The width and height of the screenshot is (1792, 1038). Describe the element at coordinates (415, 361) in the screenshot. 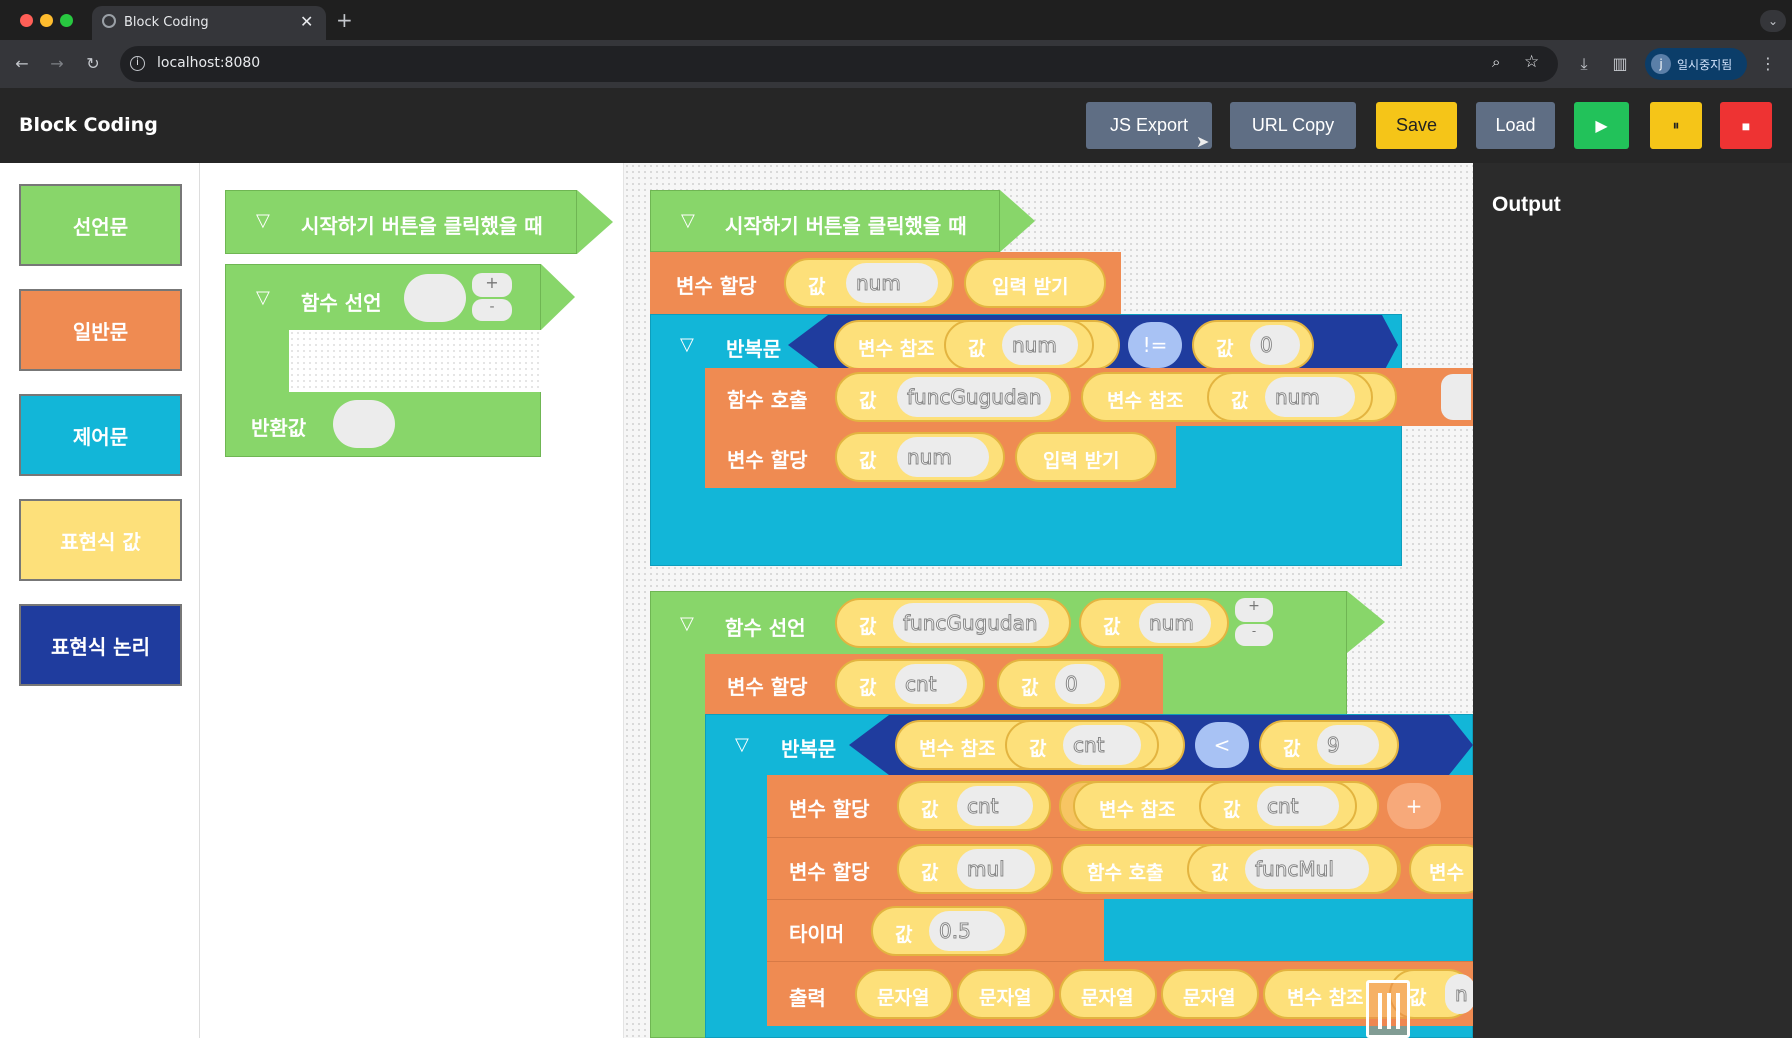

I see `func-body-slot` at that location.